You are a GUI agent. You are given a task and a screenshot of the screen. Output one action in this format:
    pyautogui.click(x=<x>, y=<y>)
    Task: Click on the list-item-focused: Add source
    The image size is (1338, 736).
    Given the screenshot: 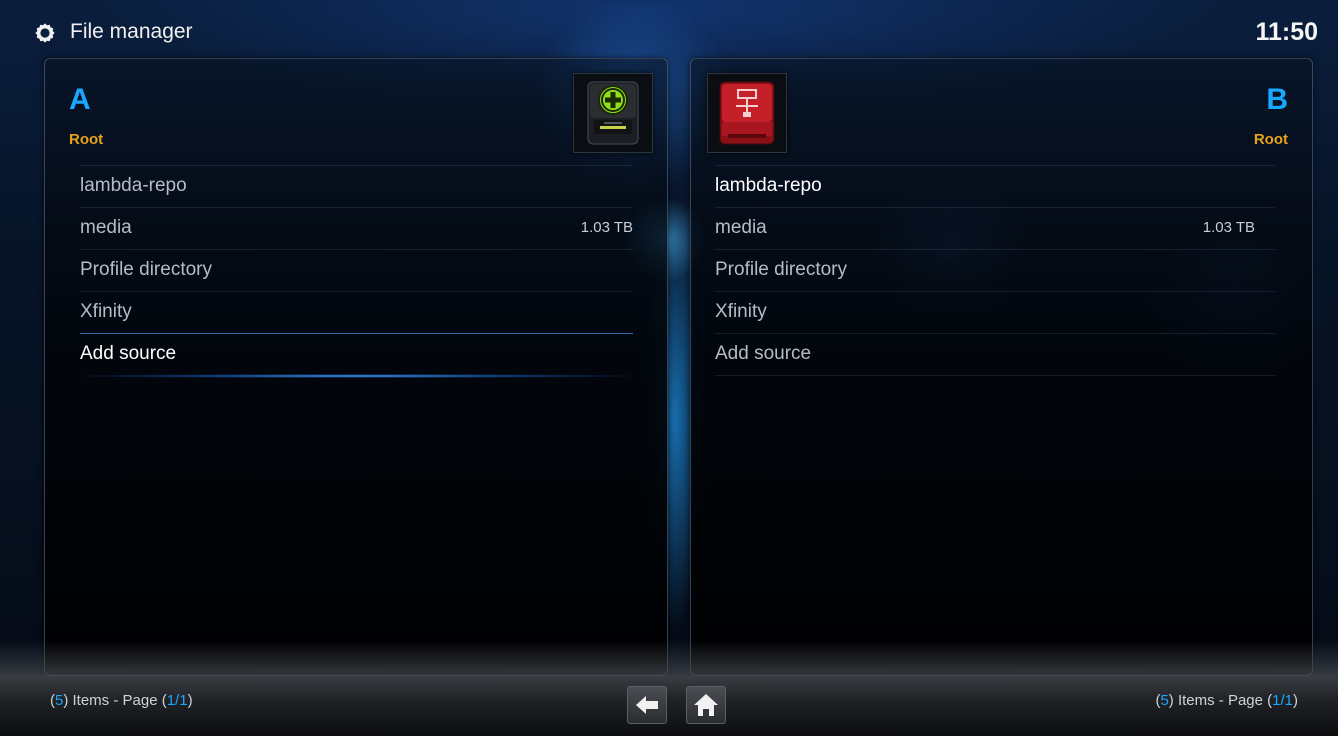 What is the action you would take?
    pyautogui.click(x=356, y=355)
    